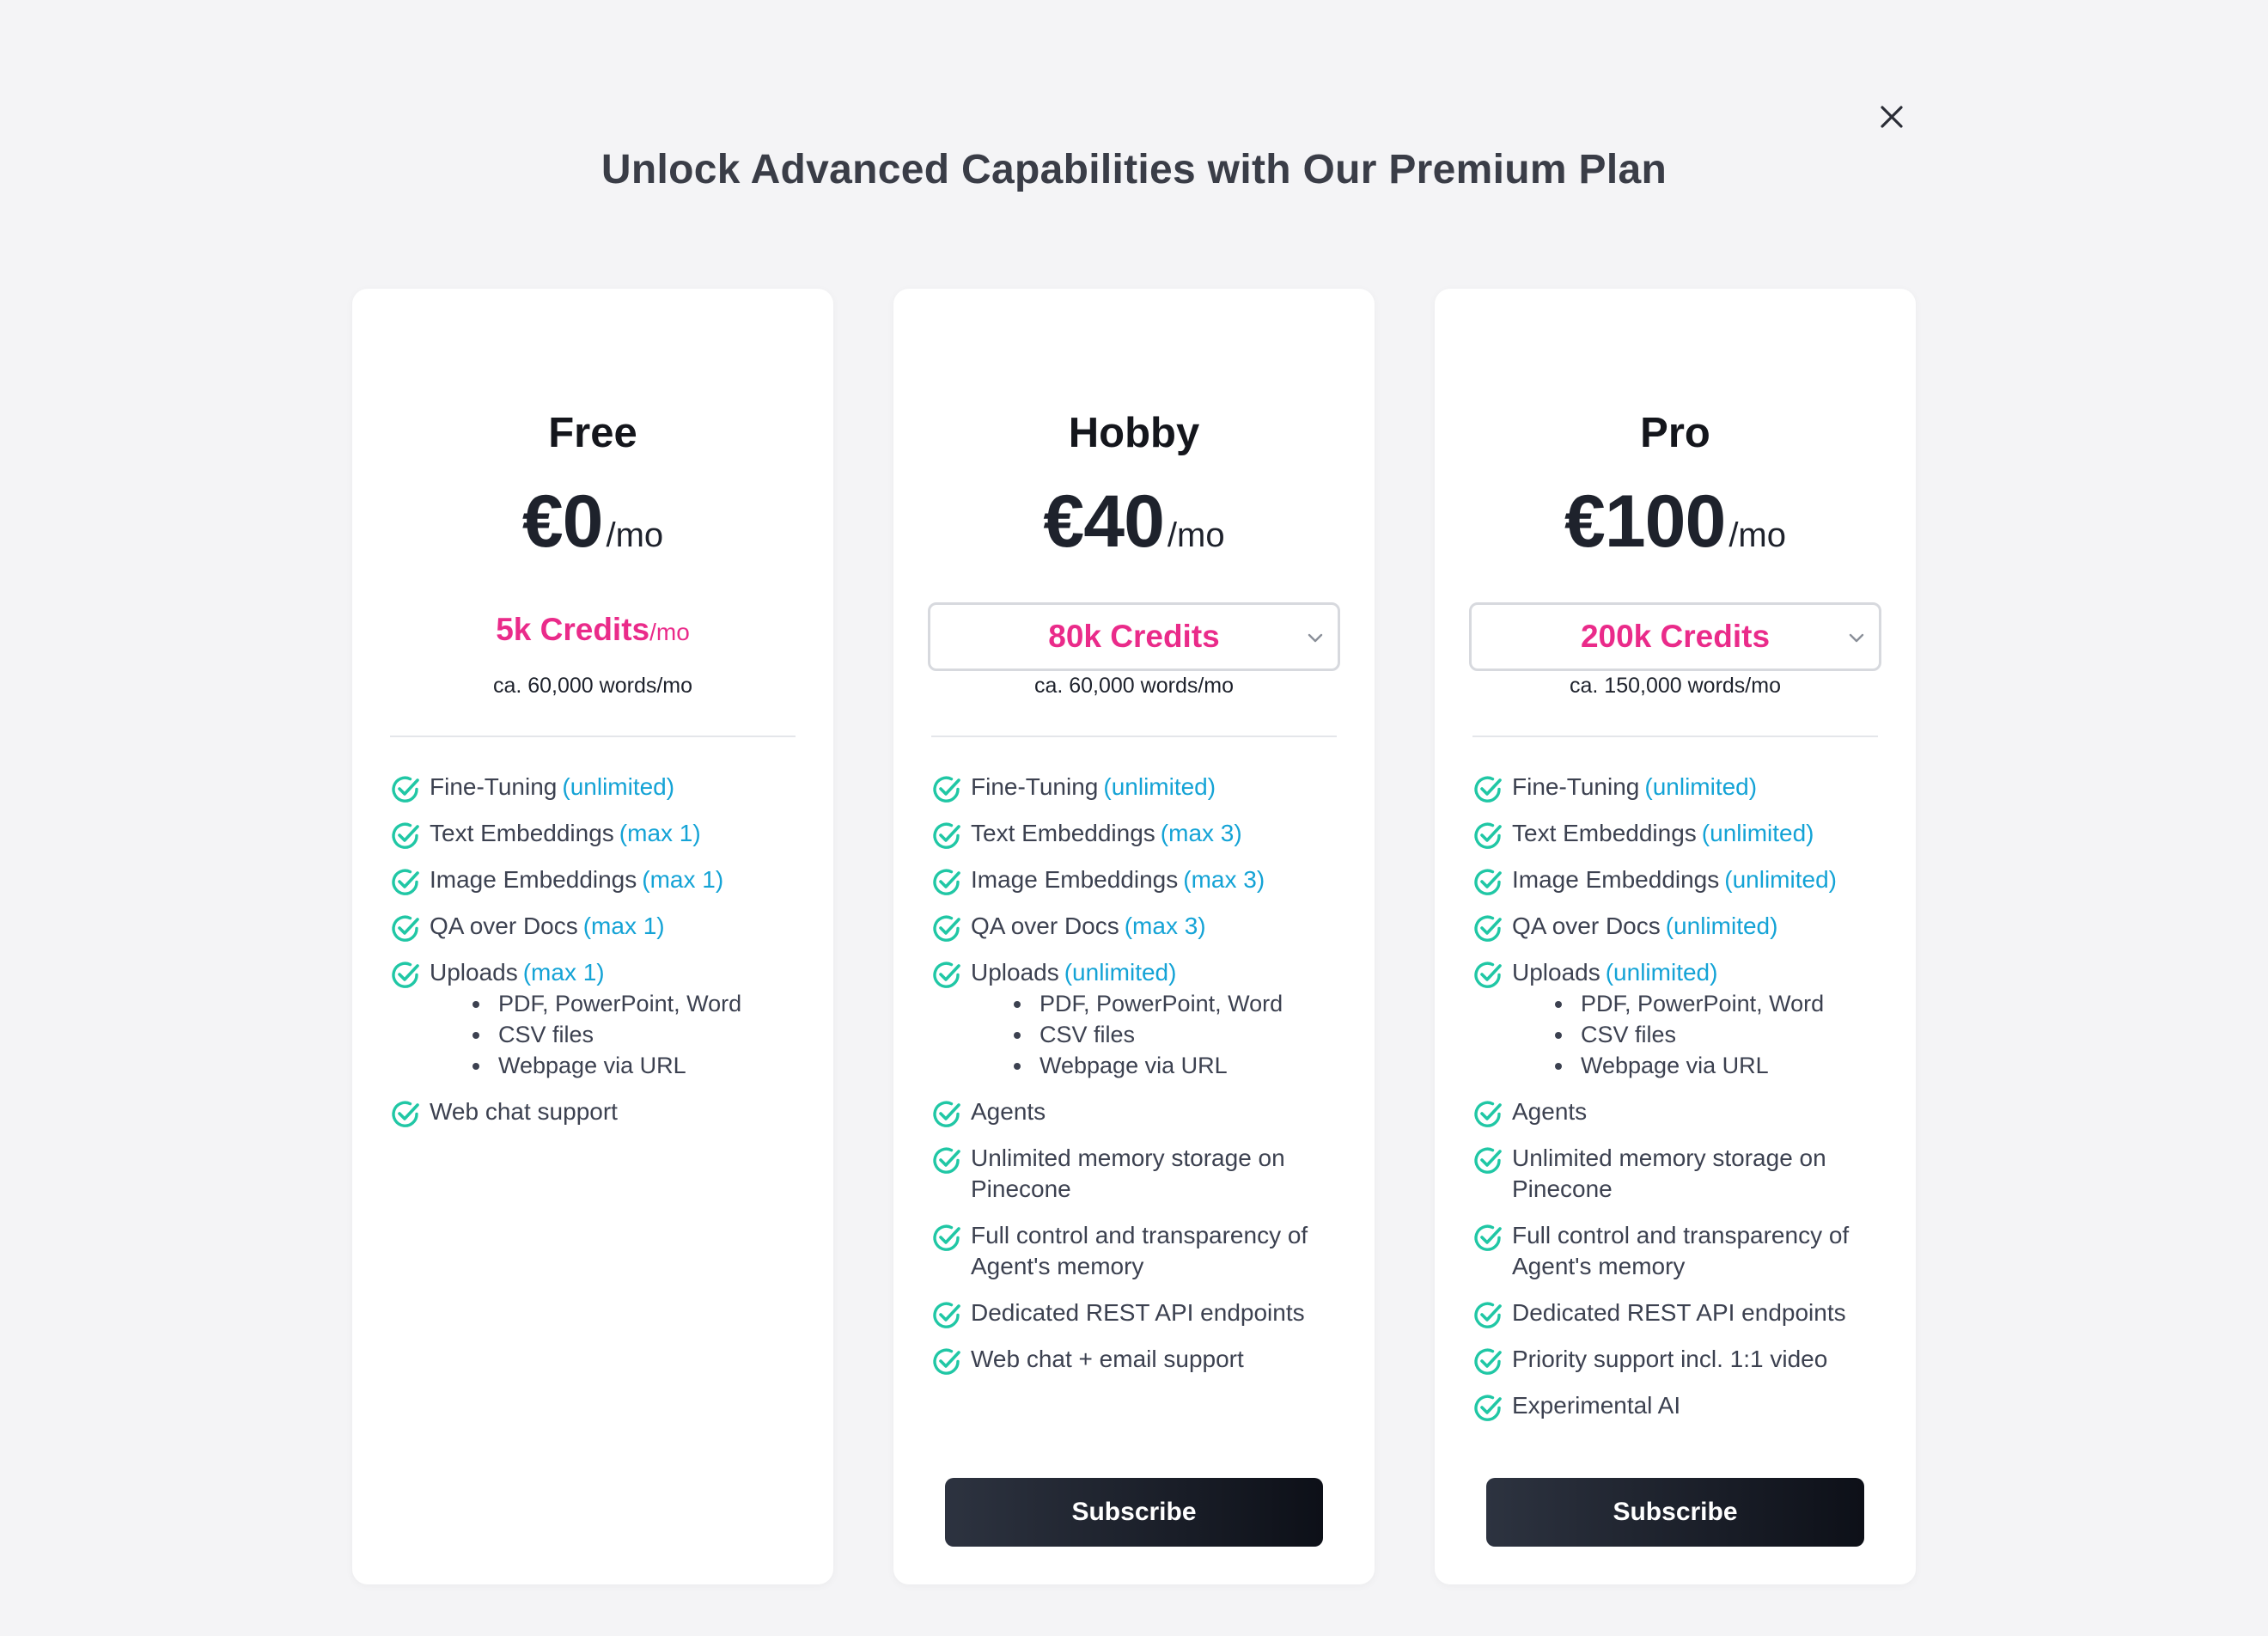 The image size is (2268, 1636). I want to click on close-icon, so click(1892, 117).